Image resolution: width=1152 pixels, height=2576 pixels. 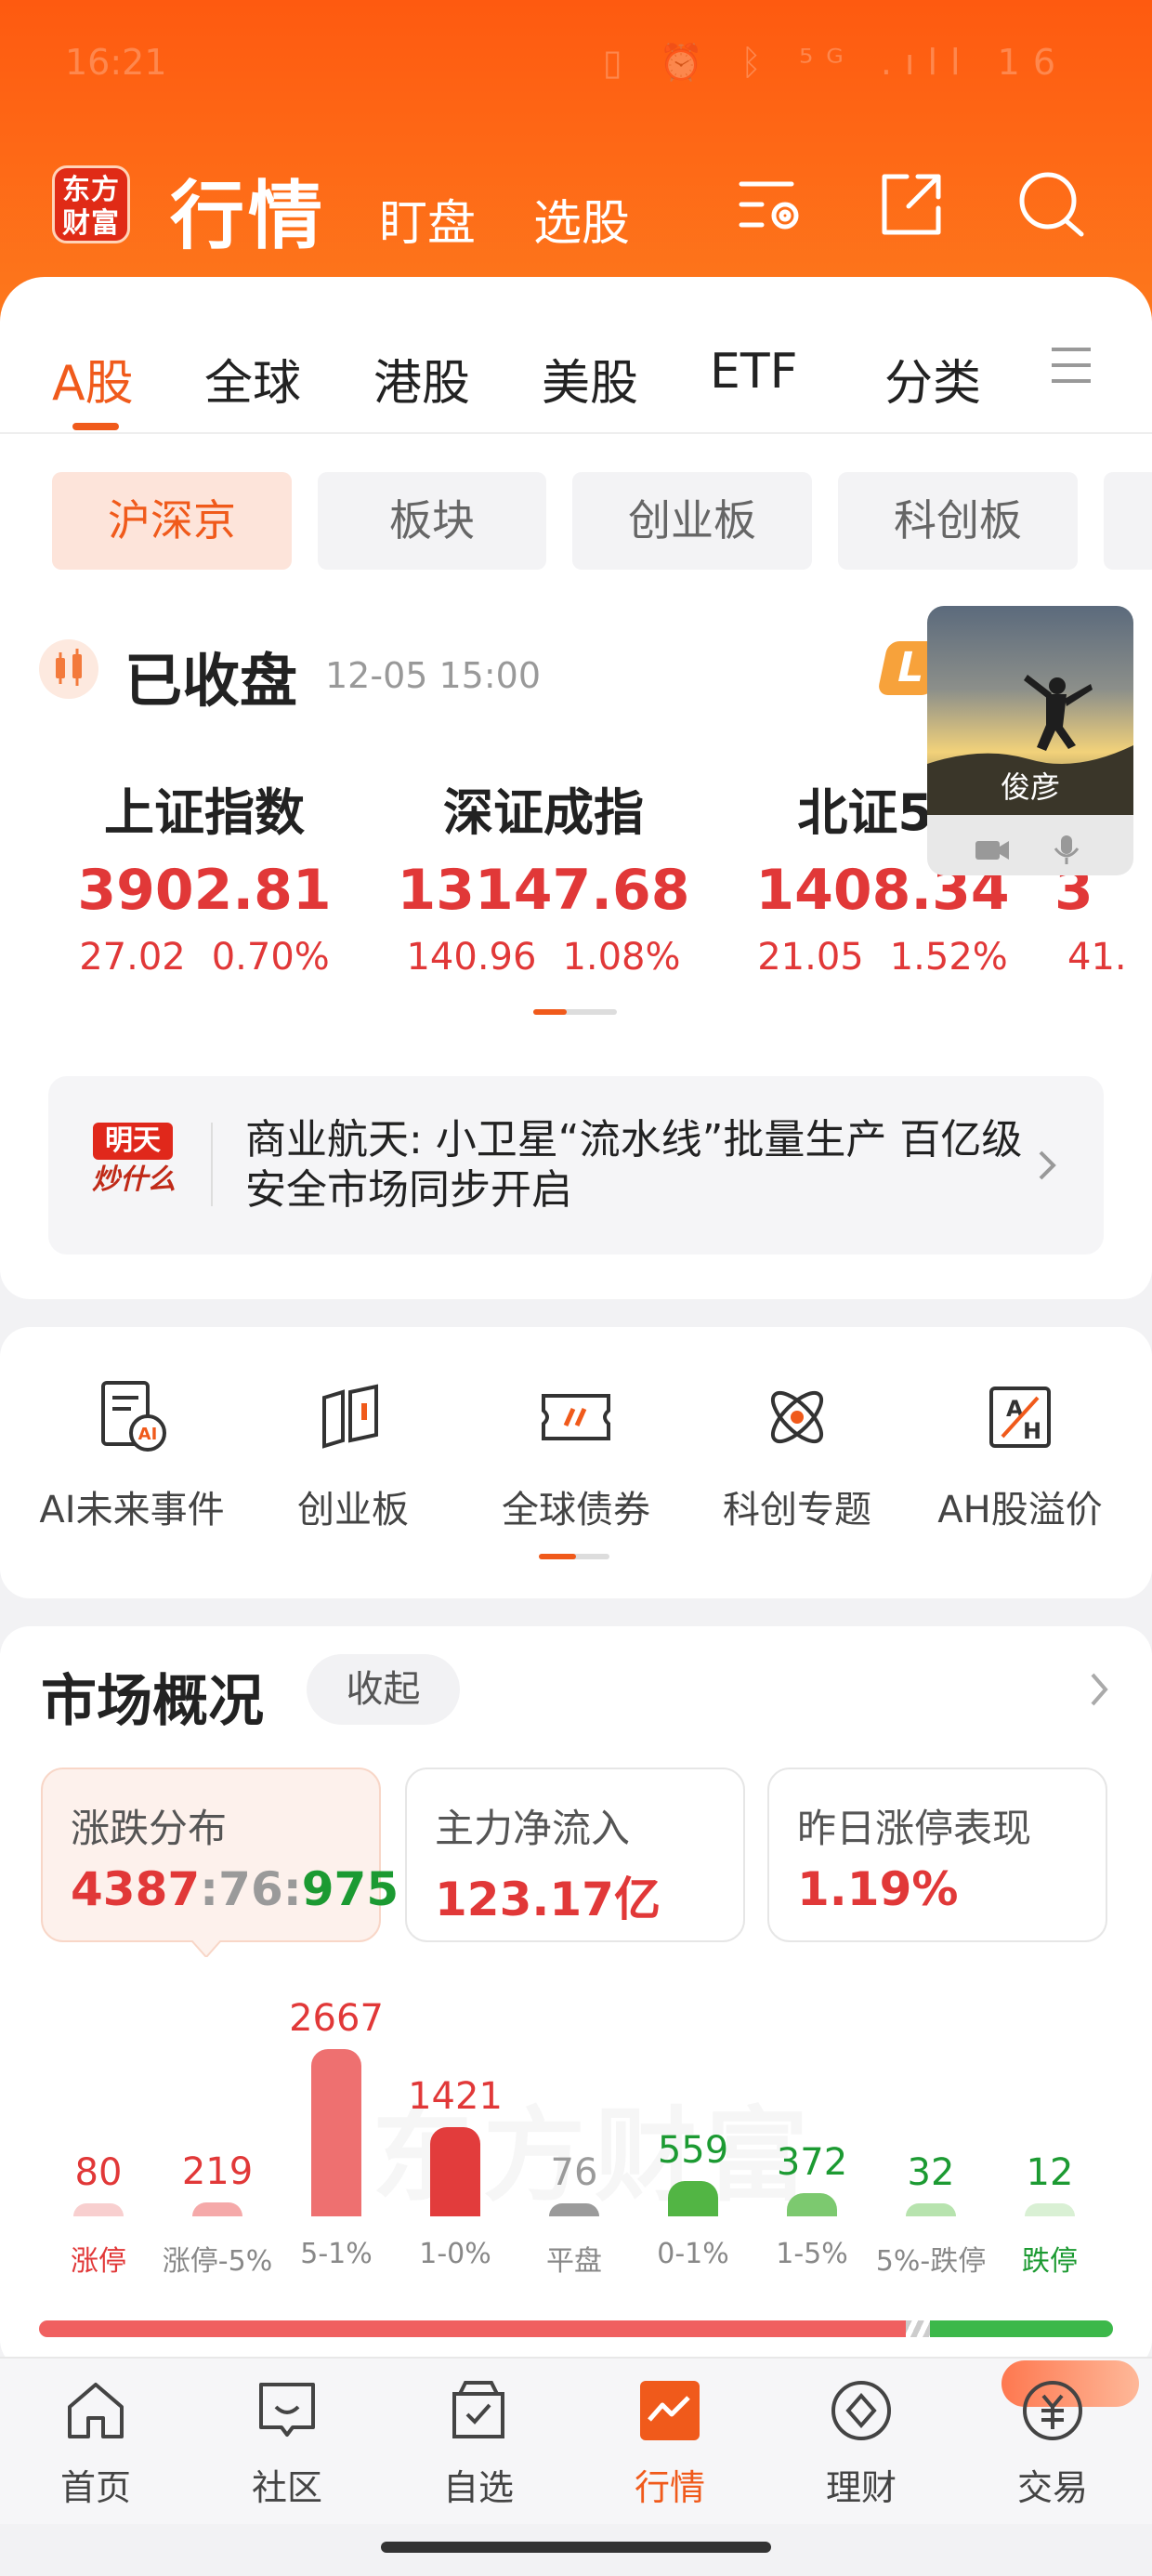 I want to click on quick-label: 科创专题, so click(x=797, y=1510).